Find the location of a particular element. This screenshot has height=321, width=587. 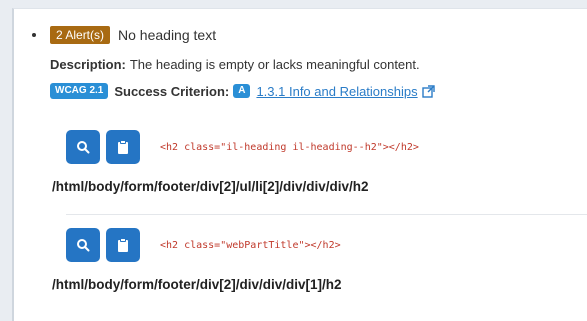

alert-title: No heading text is located at coordinates (167, 35).